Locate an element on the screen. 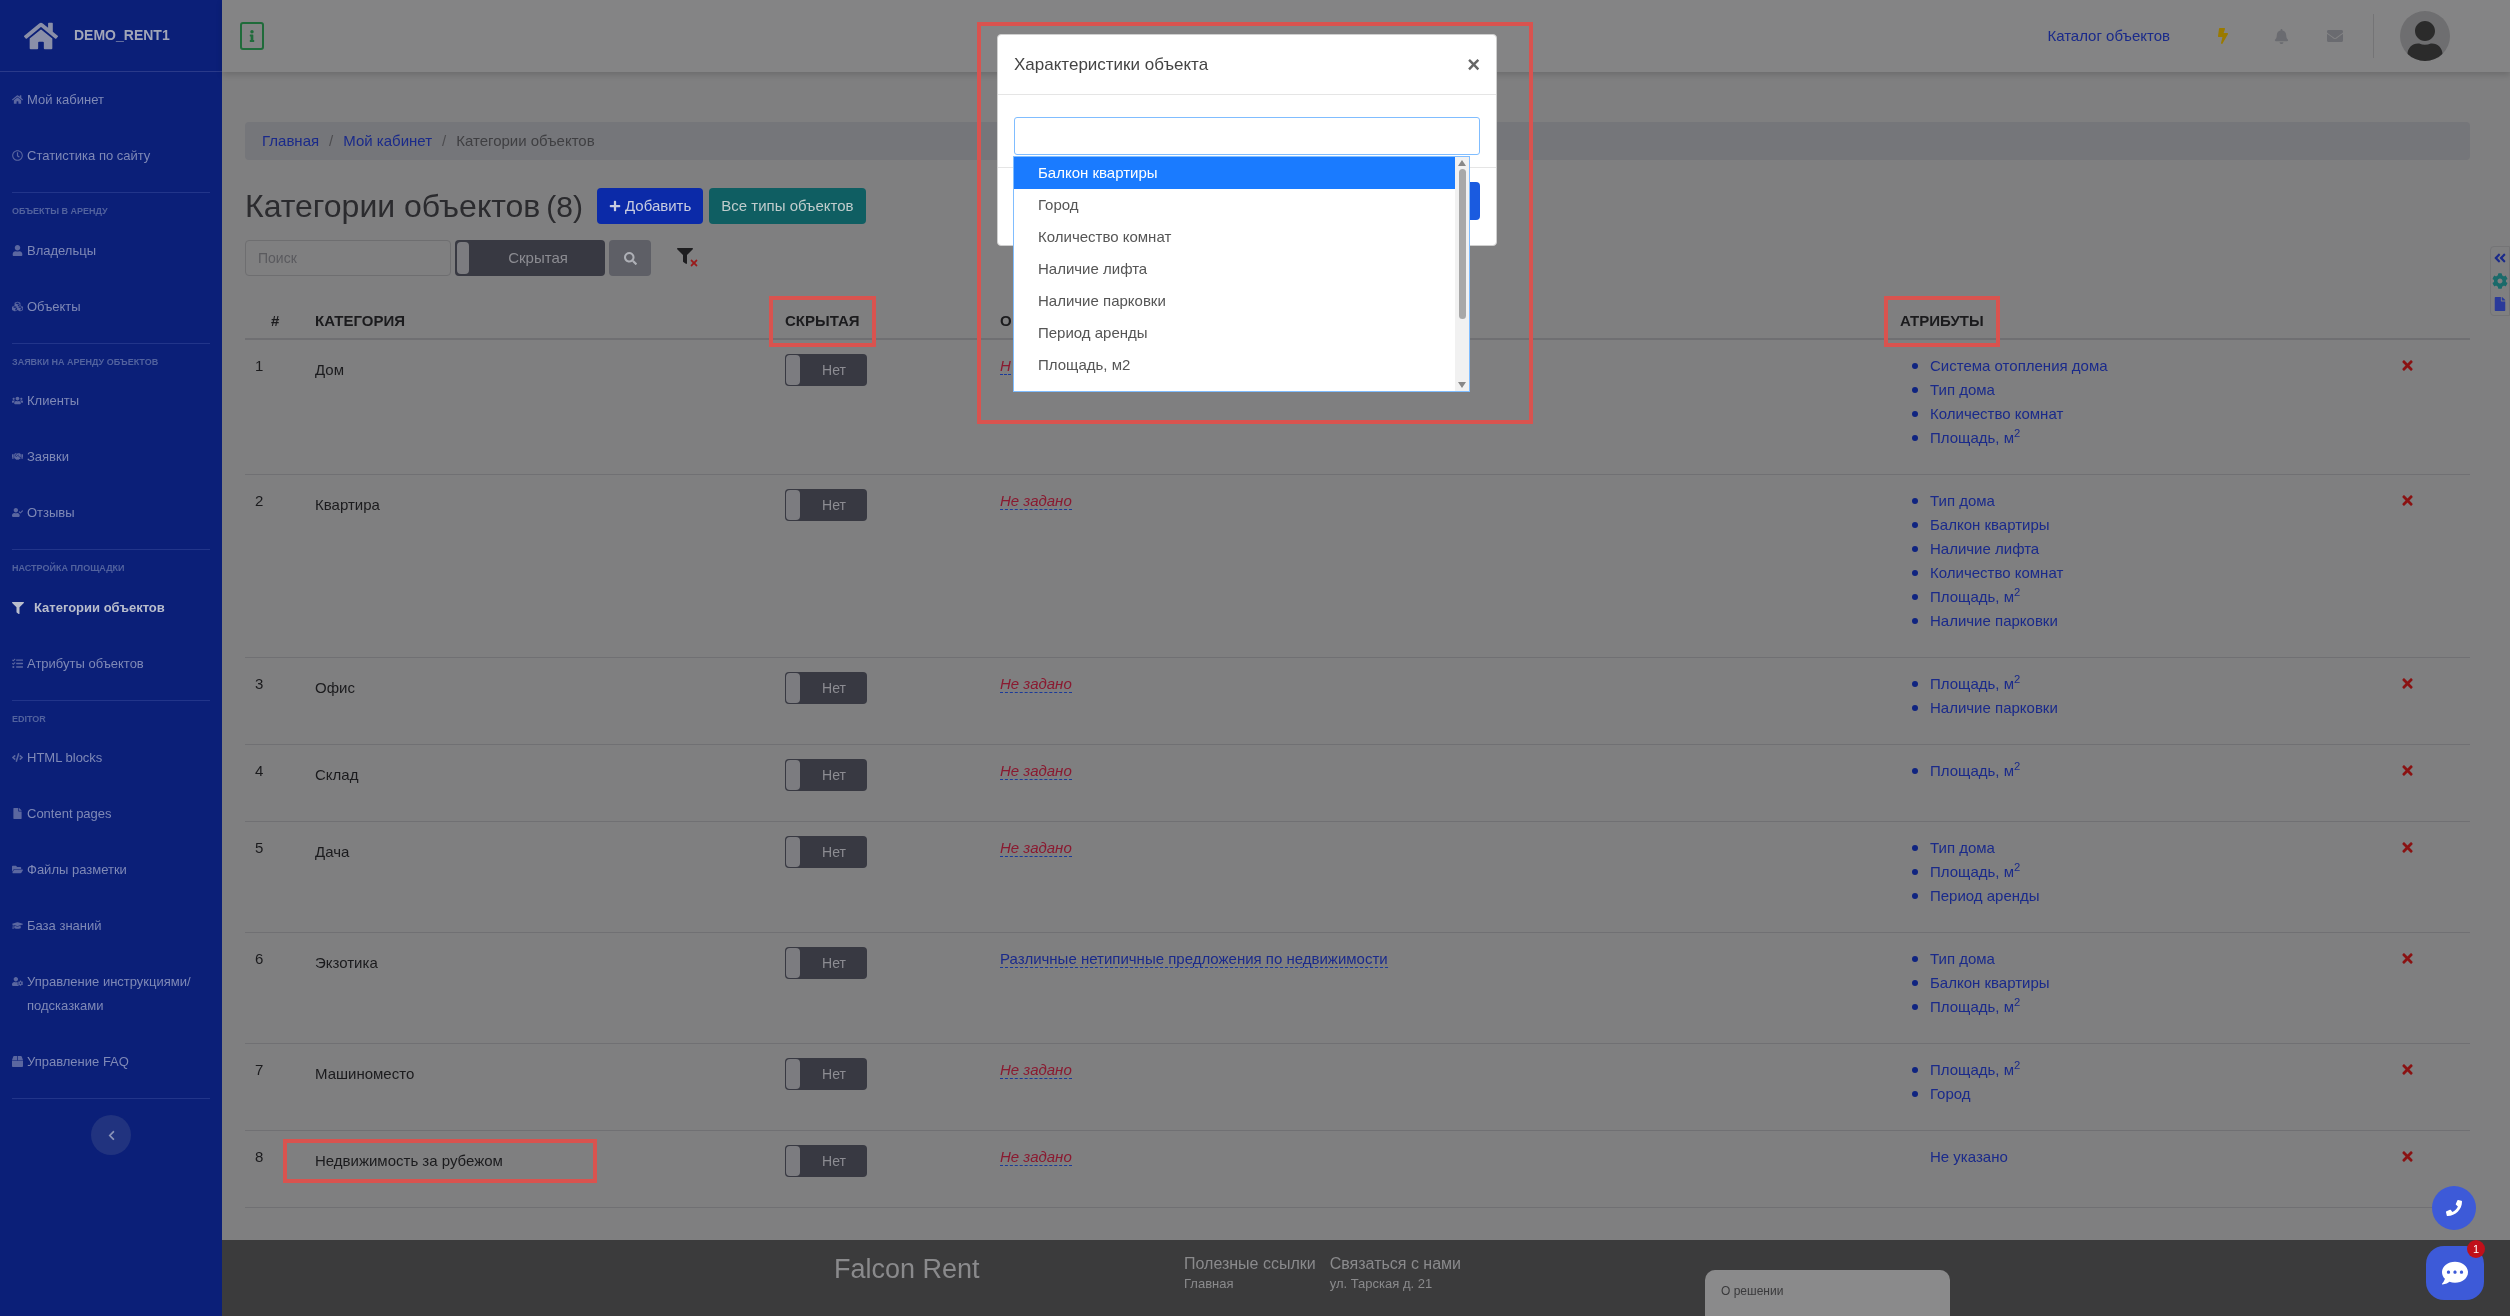 The height and width of the screenshot is (1316, 2510). sidebar-item: Управление инструкциями/подсказками is located at coordinates (111, 994).